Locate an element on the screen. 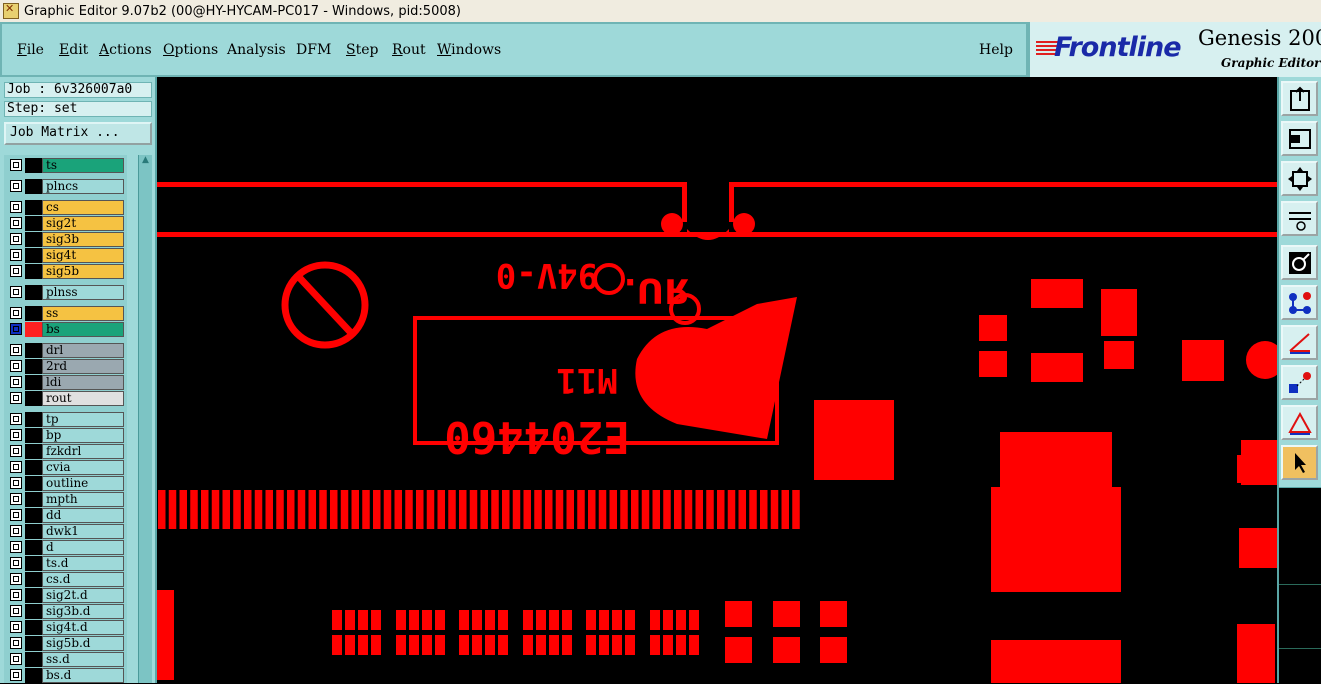 This screenshot has height=684, width=1321. layer-row-ts-d: ts.d is located at coordinates (66, 563).